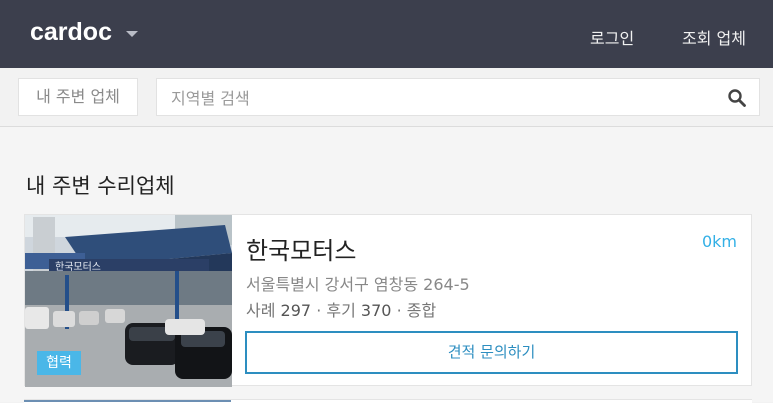 This screenshot has height=403, width=773. Describe the element at coordinates (71, 32) in the screenshot. I see `cardoc-logo: cardoc` at that location.